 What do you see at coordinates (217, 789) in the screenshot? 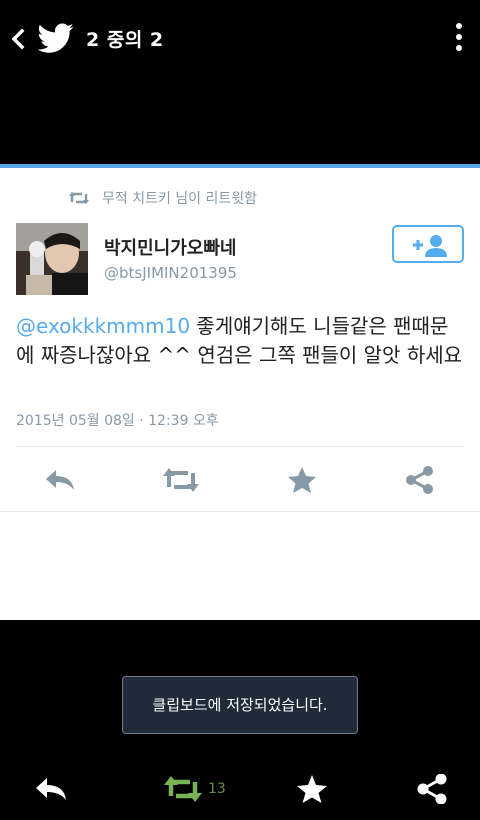
I see `retweet-count: 13` at bounding box center [217, 789].